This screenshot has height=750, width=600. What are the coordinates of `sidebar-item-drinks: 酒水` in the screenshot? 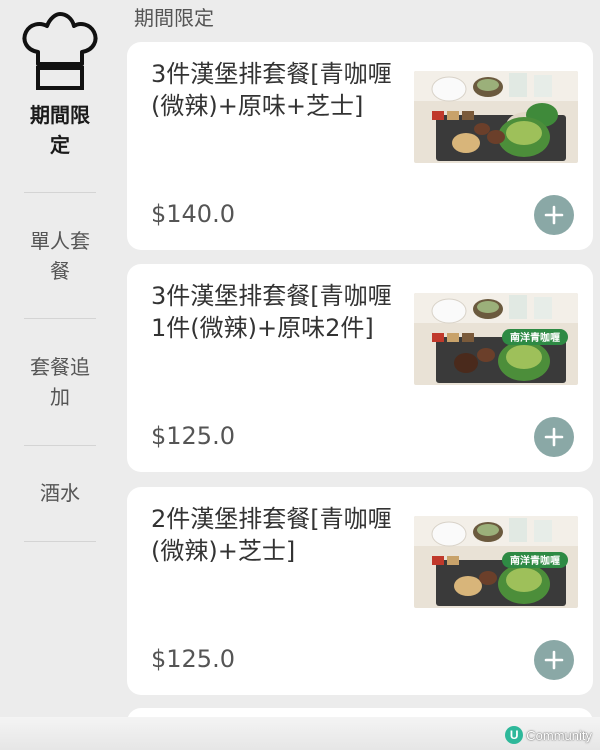 It's located at (60, 493).